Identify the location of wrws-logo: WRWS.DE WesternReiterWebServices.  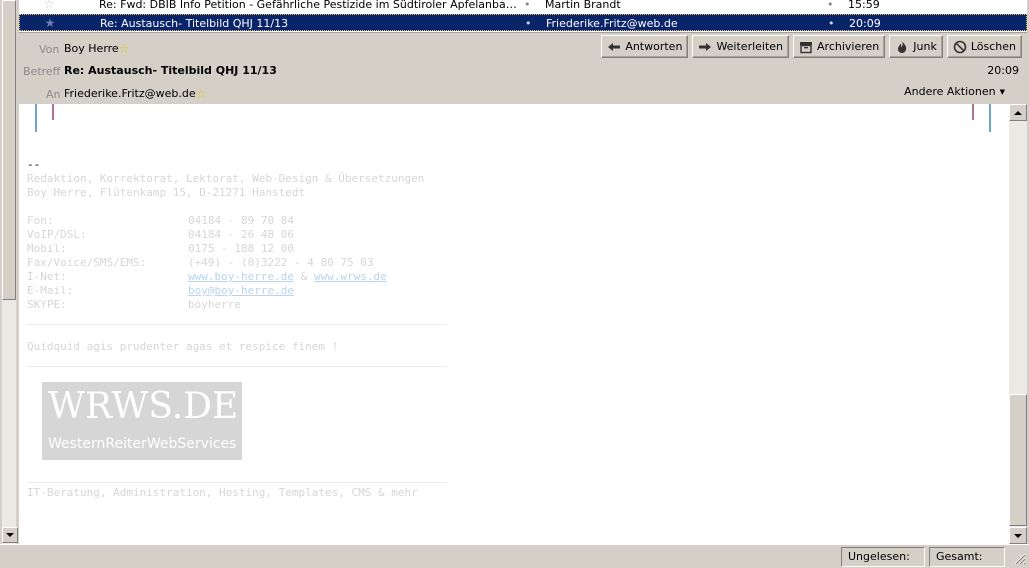
(142, 421).